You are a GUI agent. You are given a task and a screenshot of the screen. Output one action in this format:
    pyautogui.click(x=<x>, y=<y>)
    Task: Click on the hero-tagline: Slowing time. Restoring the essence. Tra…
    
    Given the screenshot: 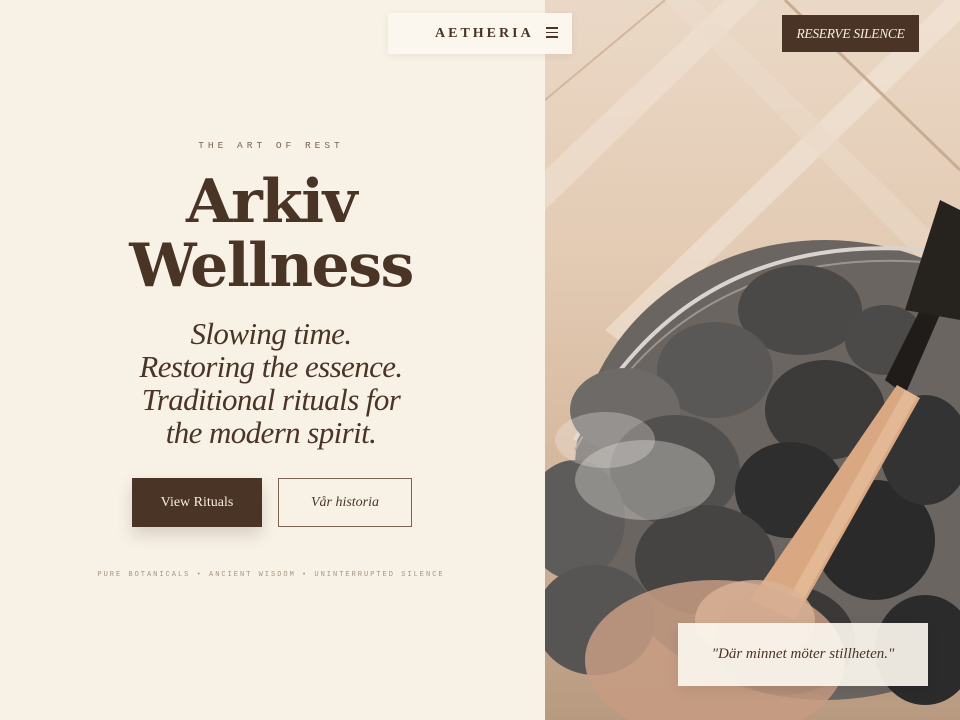 What is the action you would take?
    pyautogui.click(x=271, y=383)
    